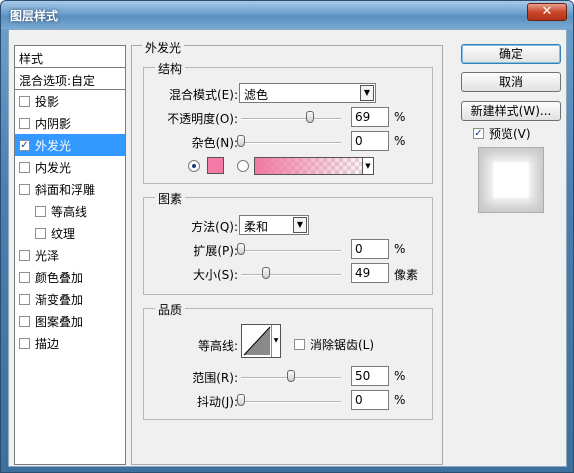 This screenshot has height=473, width=574. Describe the element at coordinates (47, 255) in the screenshot. I see `style-list-label: 光泽` at that location.